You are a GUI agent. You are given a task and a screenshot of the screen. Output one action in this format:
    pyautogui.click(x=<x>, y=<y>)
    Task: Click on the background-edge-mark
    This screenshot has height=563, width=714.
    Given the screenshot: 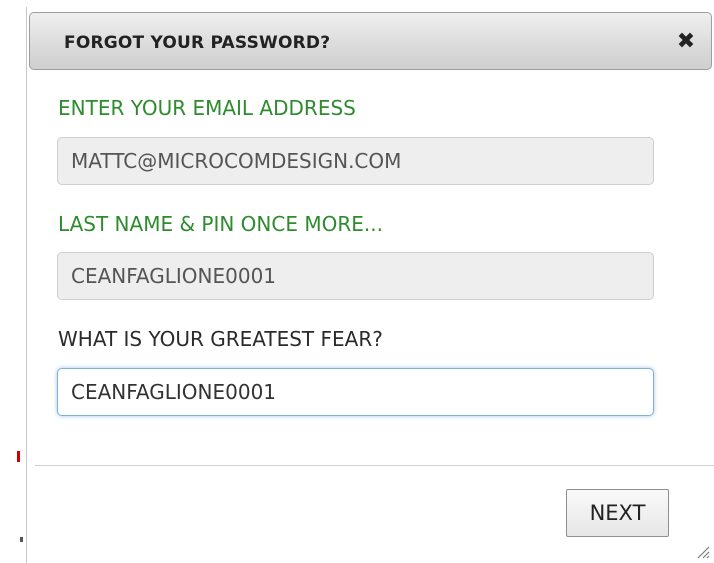 What is the action you would take?
    pyautogui.click(x=18, y=456)
    